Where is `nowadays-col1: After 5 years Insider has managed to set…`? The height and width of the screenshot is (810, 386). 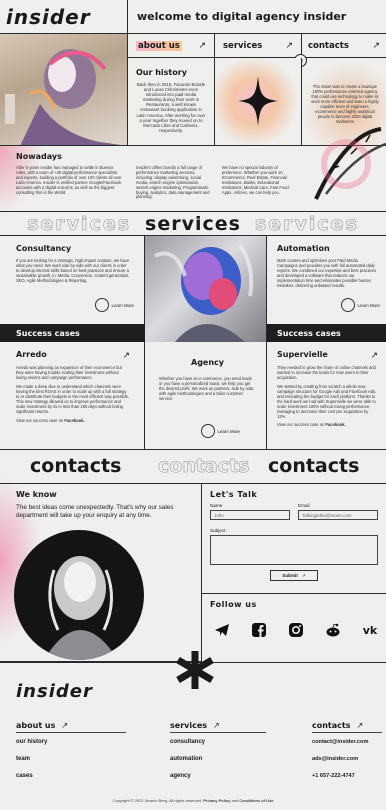 nowadays-col1: After 5 years Insider has managed to set… is located at coordinates (69, 180).